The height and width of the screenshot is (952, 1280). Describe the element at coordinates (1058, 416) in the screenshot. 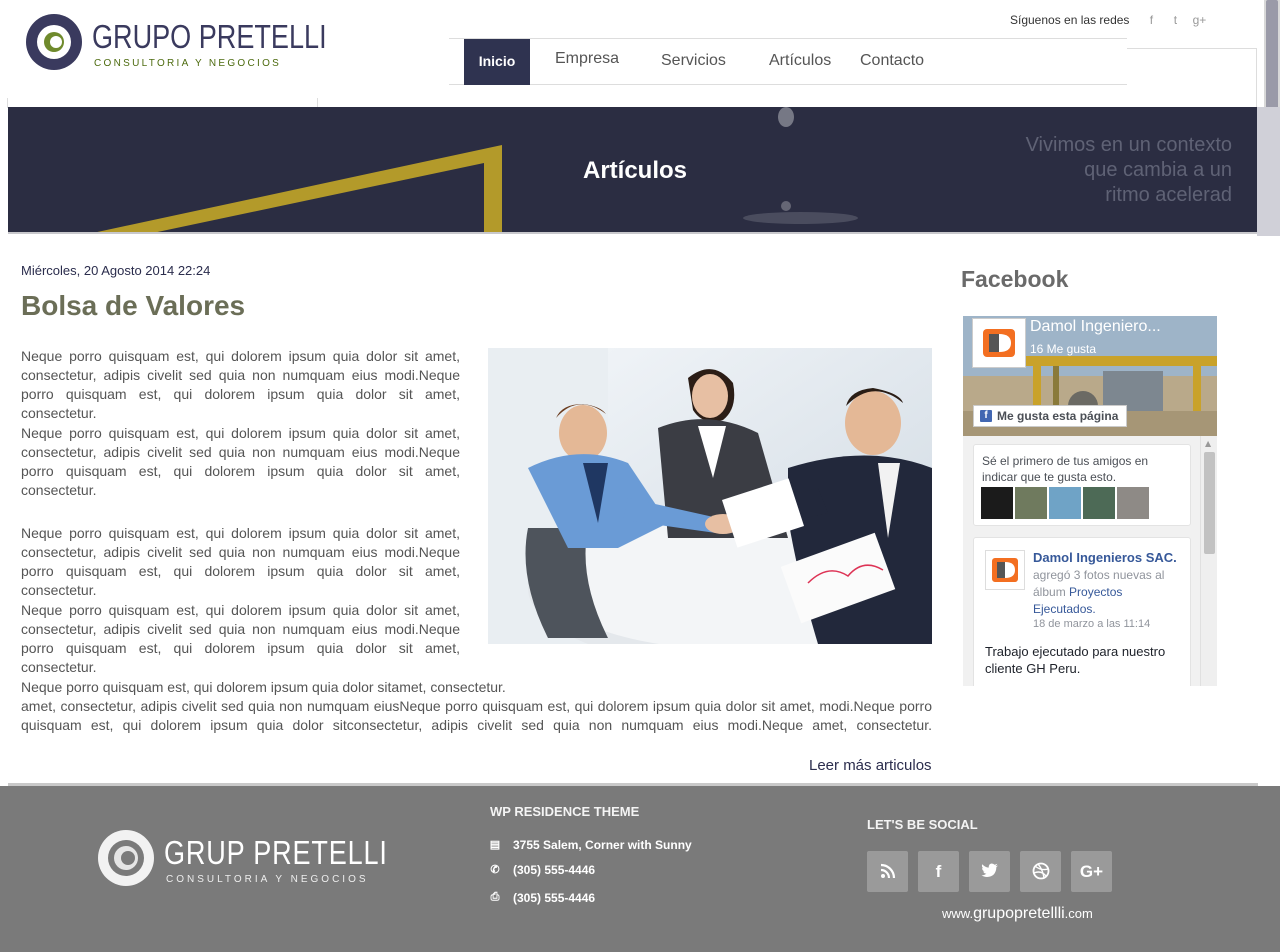

I see `facebook-like-label: Me gusta esta página` at that location.